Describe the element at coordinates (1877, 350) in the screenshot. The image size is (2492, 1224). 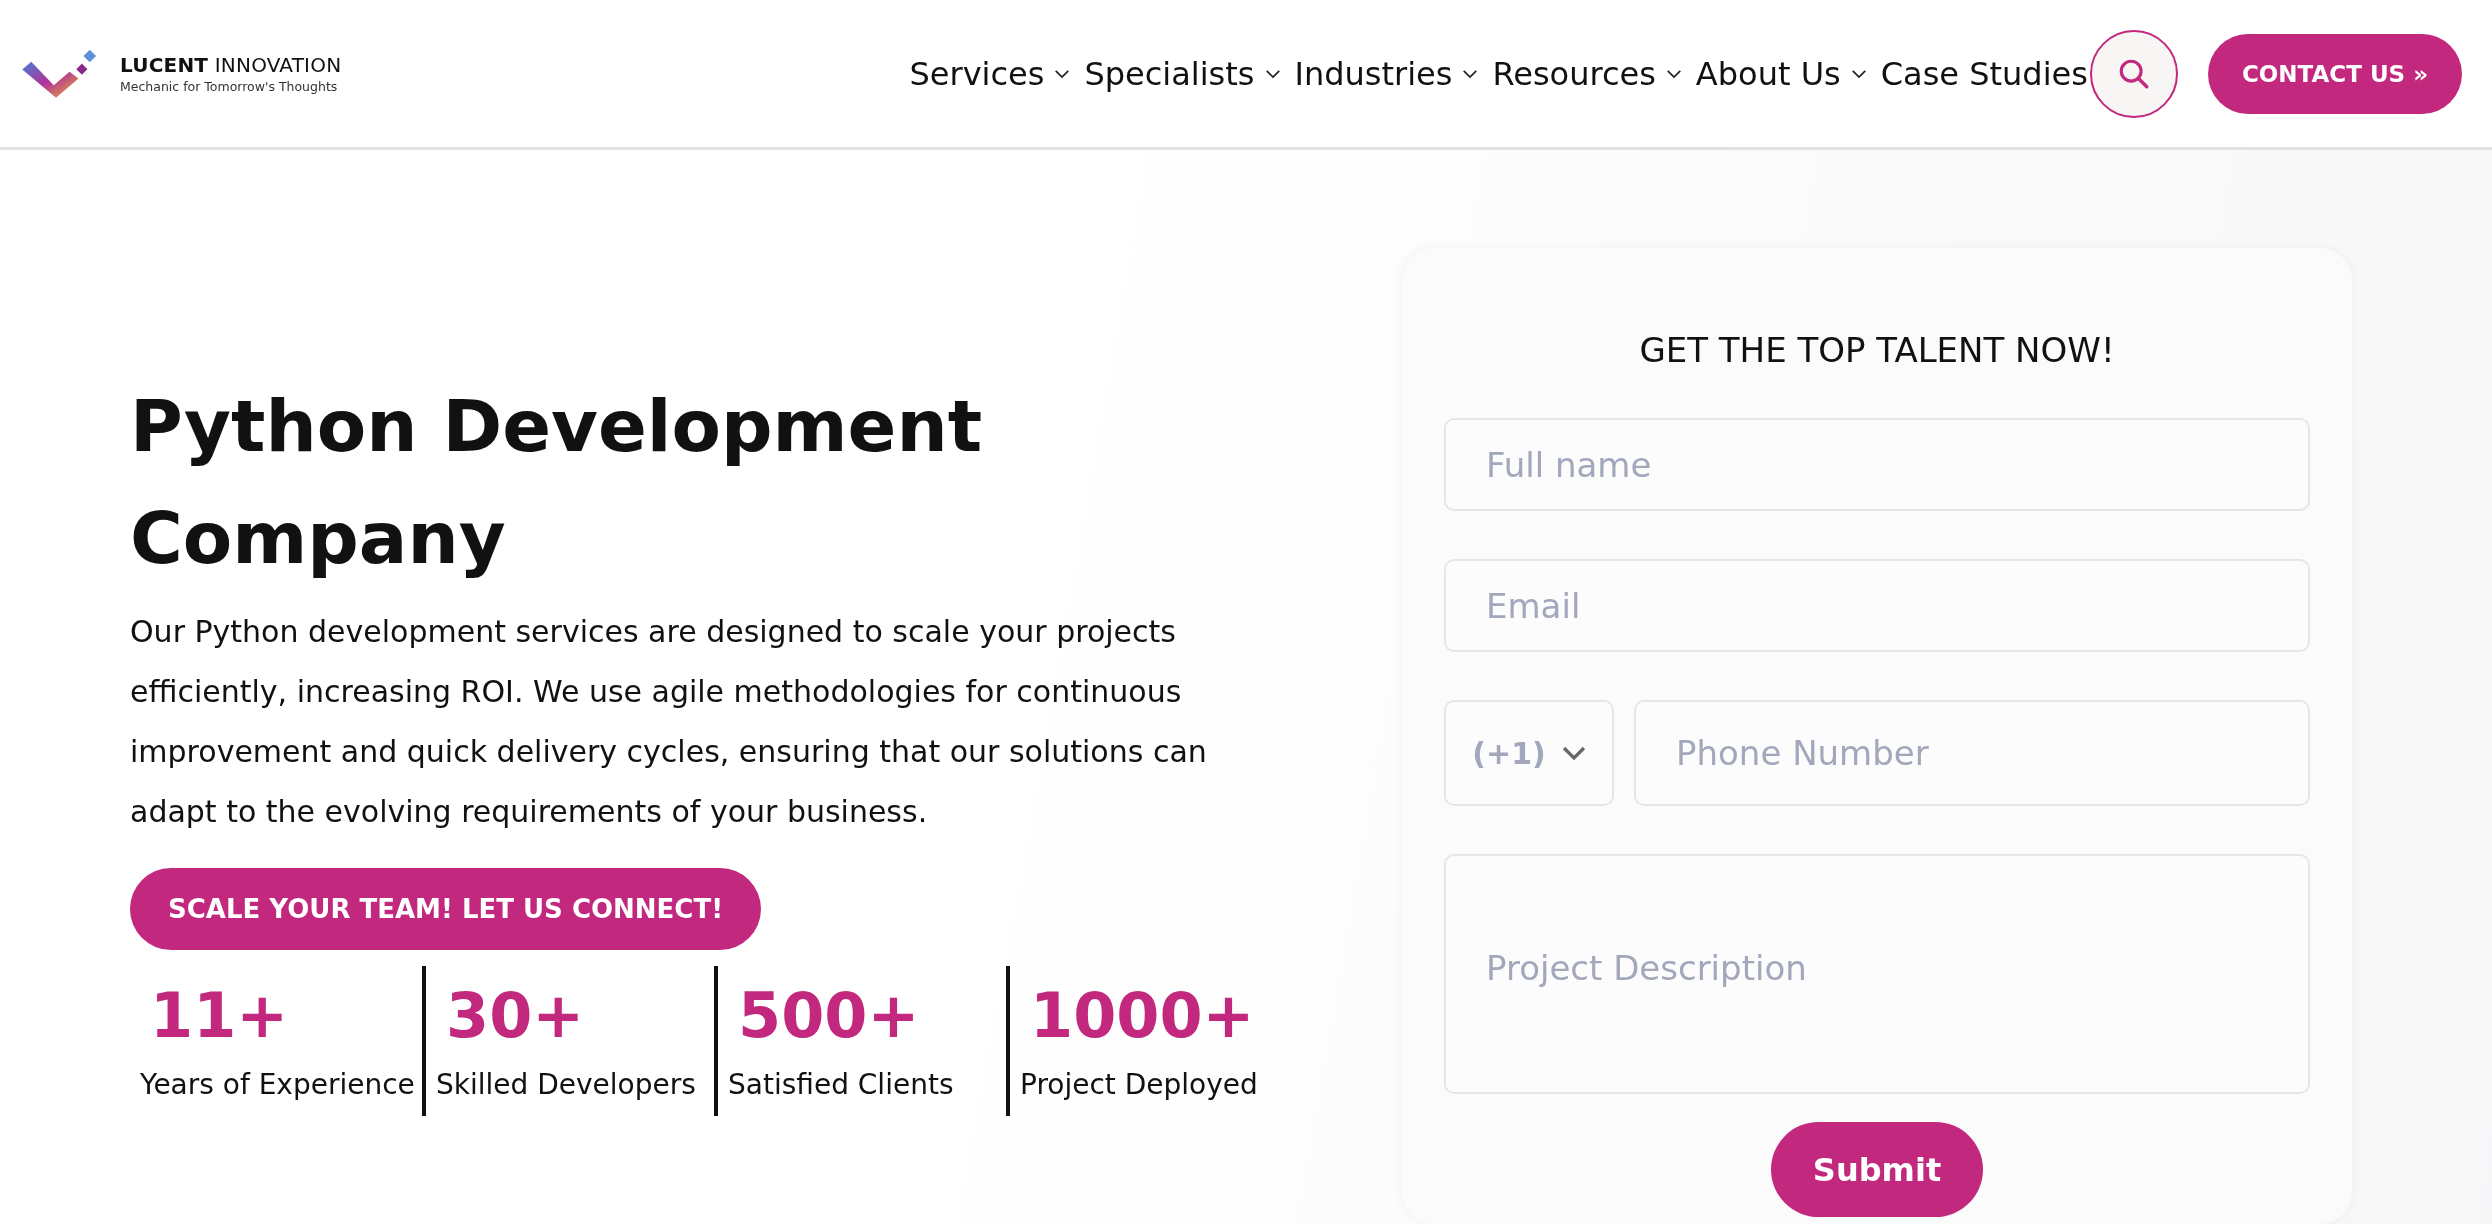
I see `form-title: GET THE TOP TALENT NOW!` at that location.